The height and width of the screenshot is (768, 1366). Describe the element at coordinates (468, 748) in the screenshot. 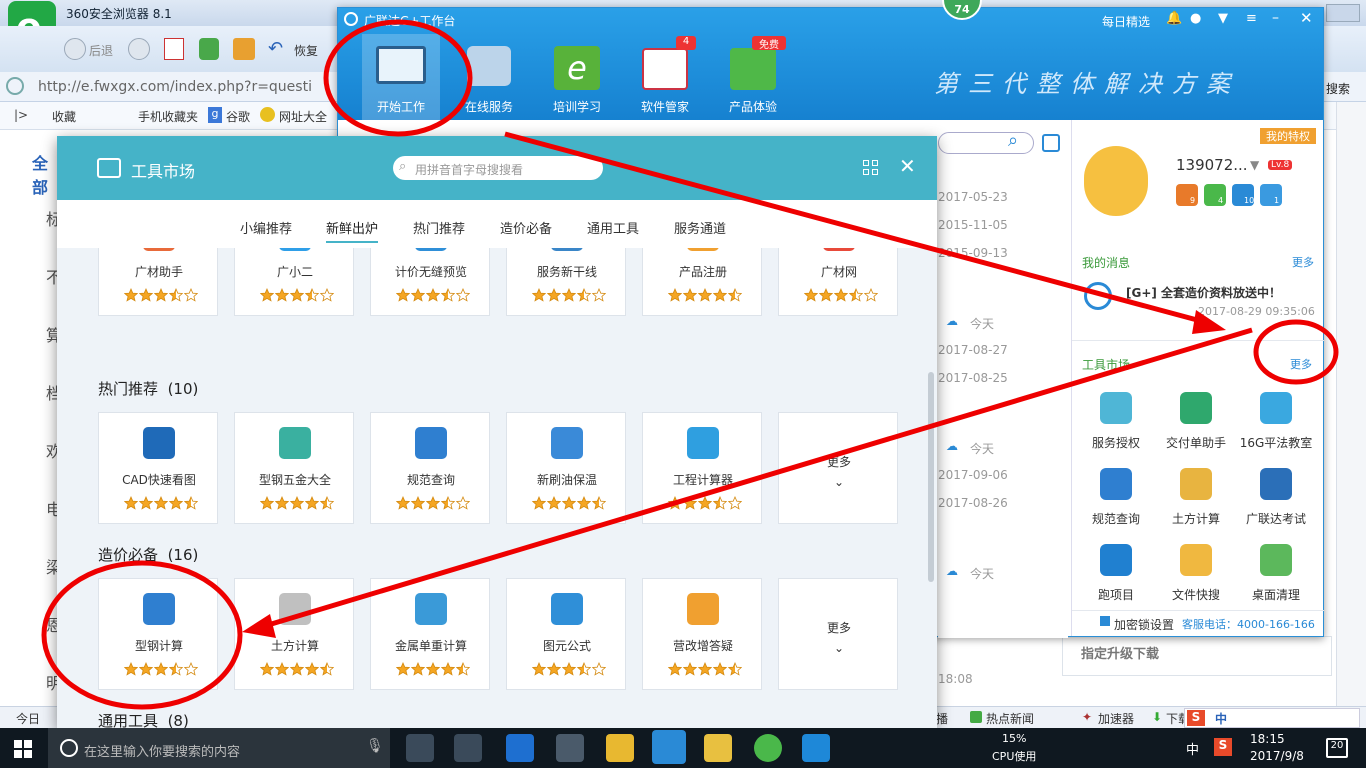

I see `app-icon` at that location.